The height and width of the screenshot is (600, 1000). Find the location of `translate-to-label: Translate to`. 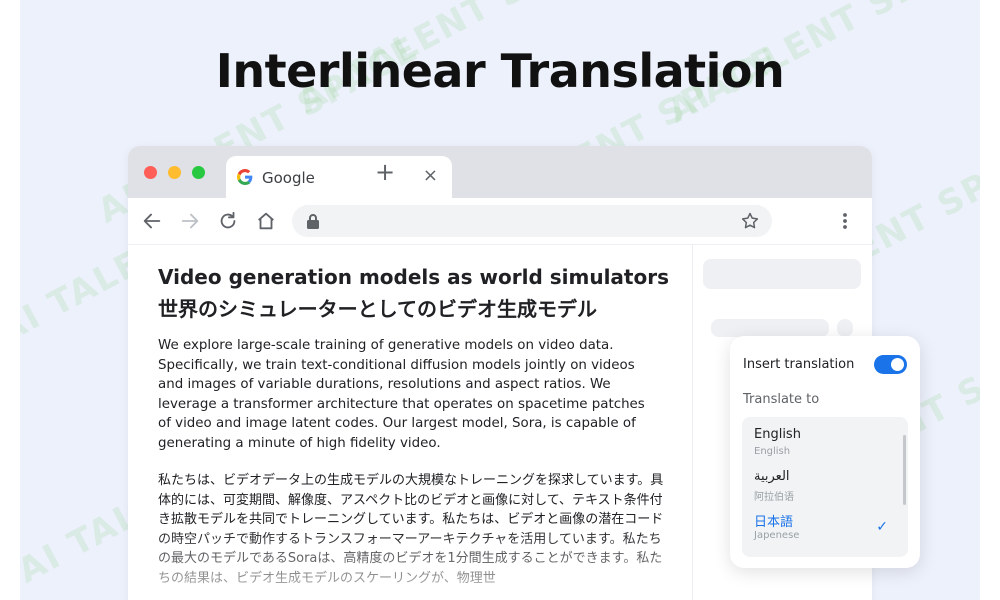

translate-to-label: Translate to is located at coordinates (781, 399).